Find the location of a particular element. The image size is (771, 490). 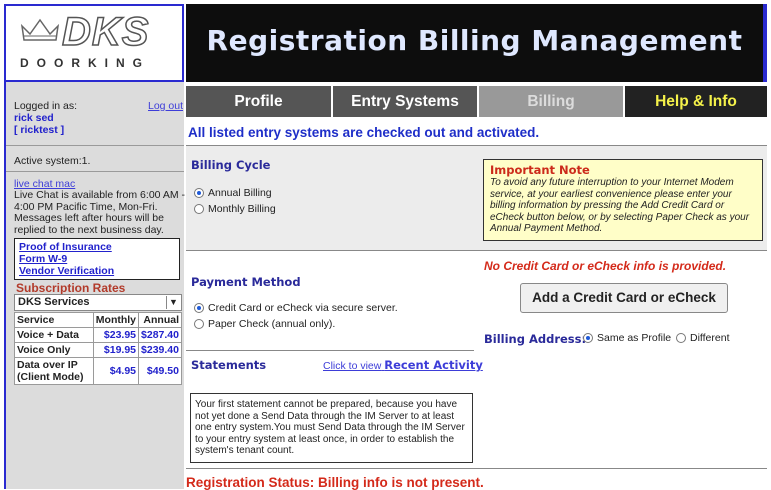

paper-check-radio: Paper Check (annual only). is located at coordinates (264, 324).